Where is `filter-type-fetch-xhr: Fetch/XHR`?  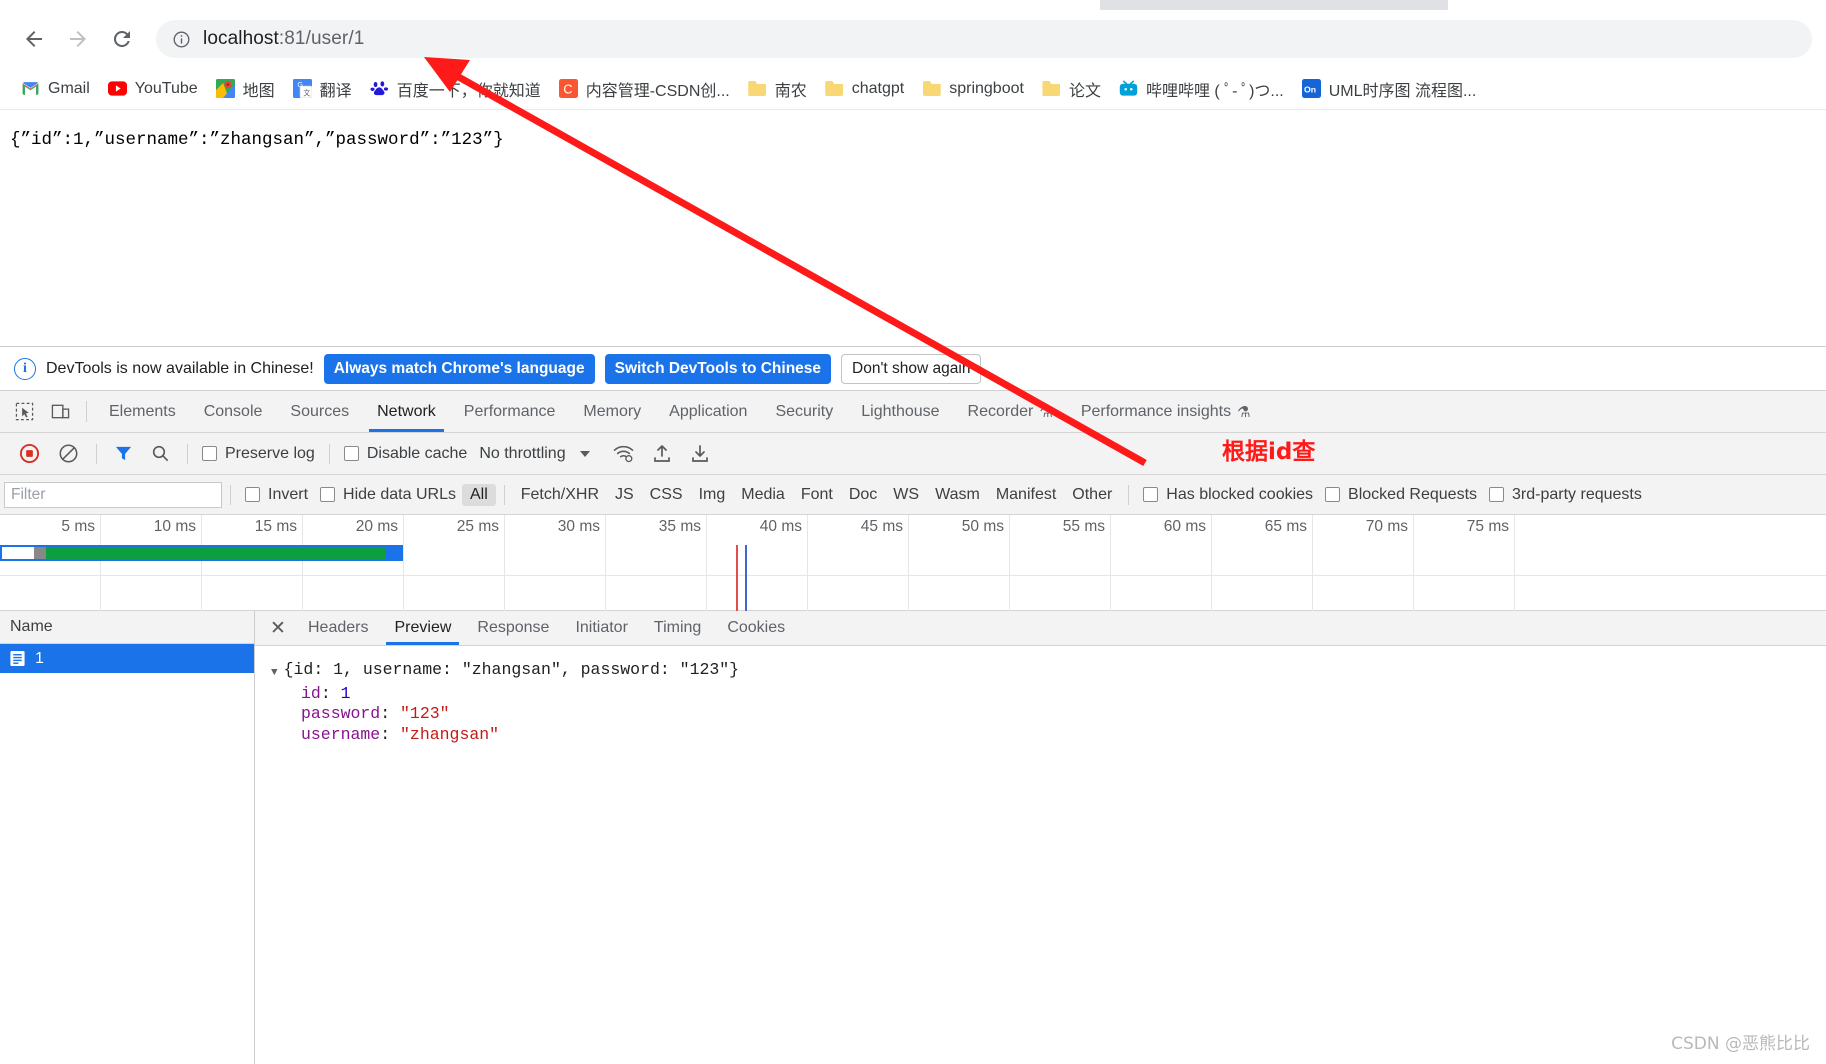 filter-type-fetch-xhr: Fetch/XHR is located at coordinates (560, 495).